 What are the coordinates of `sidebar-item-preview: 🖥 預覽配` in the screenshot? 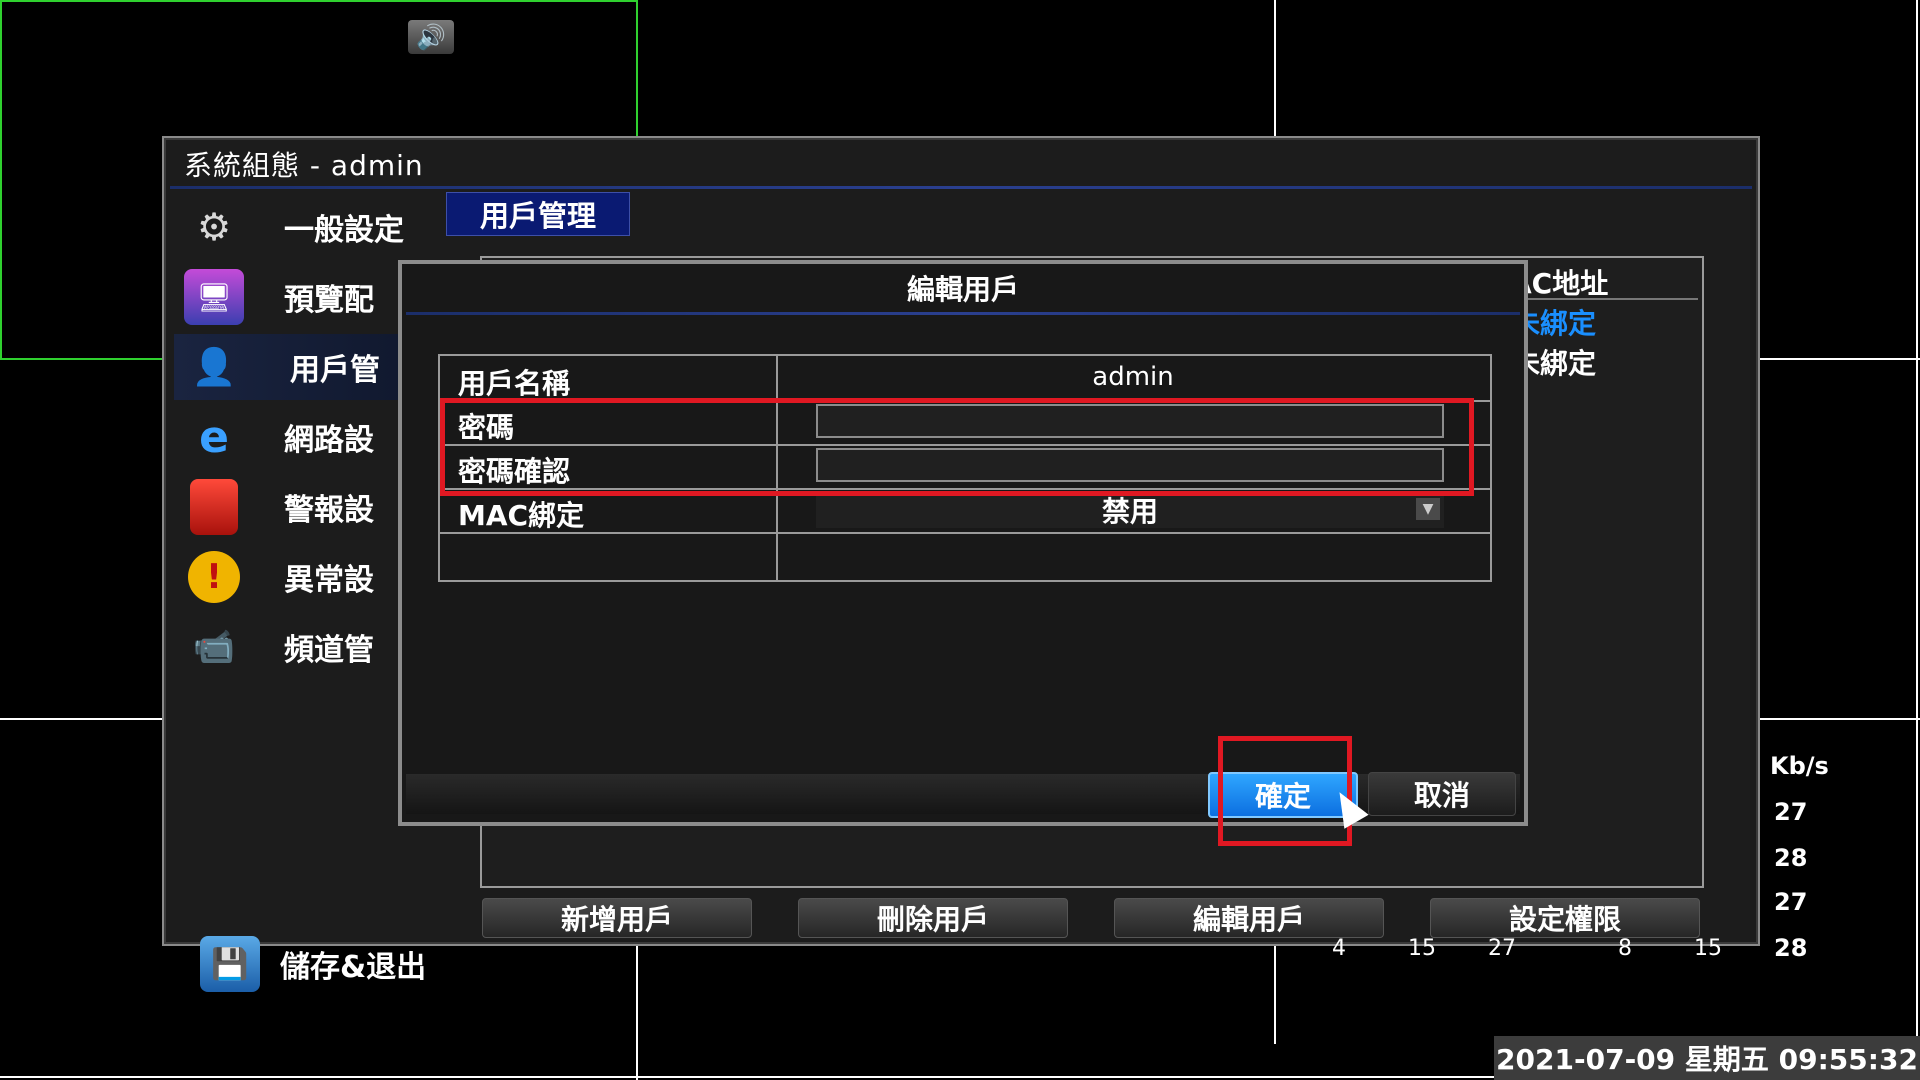 It's located at (294, 297).